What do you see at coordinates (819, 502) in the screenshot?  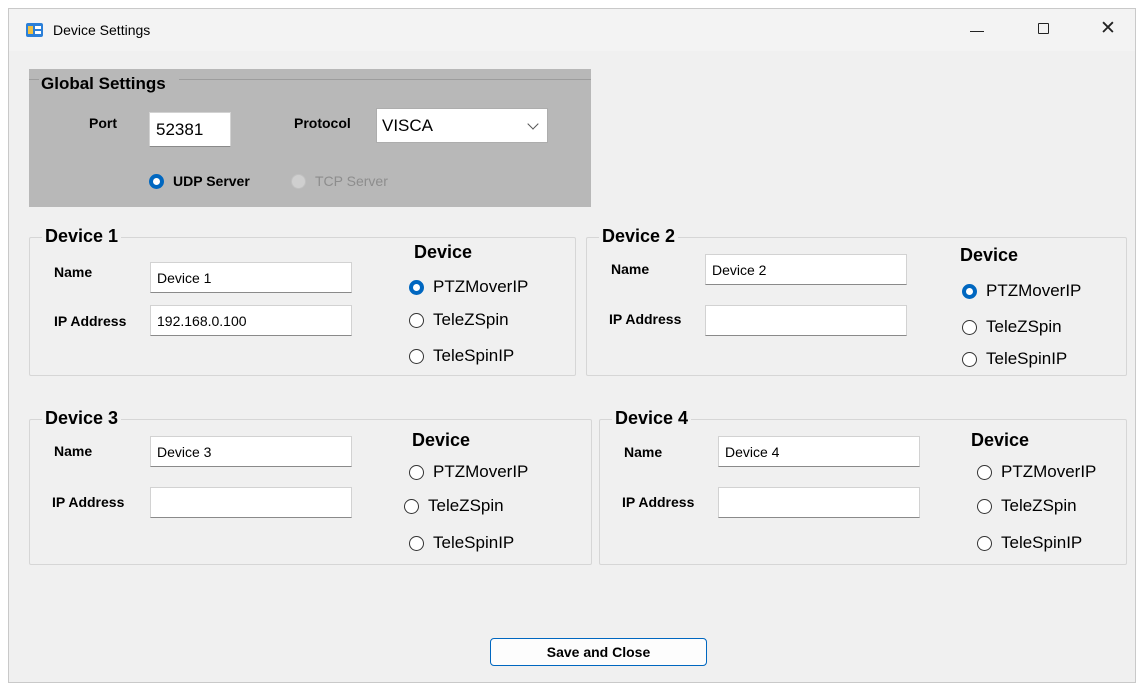 I see `device-4-ip-input` at bounding box center [819, 502].